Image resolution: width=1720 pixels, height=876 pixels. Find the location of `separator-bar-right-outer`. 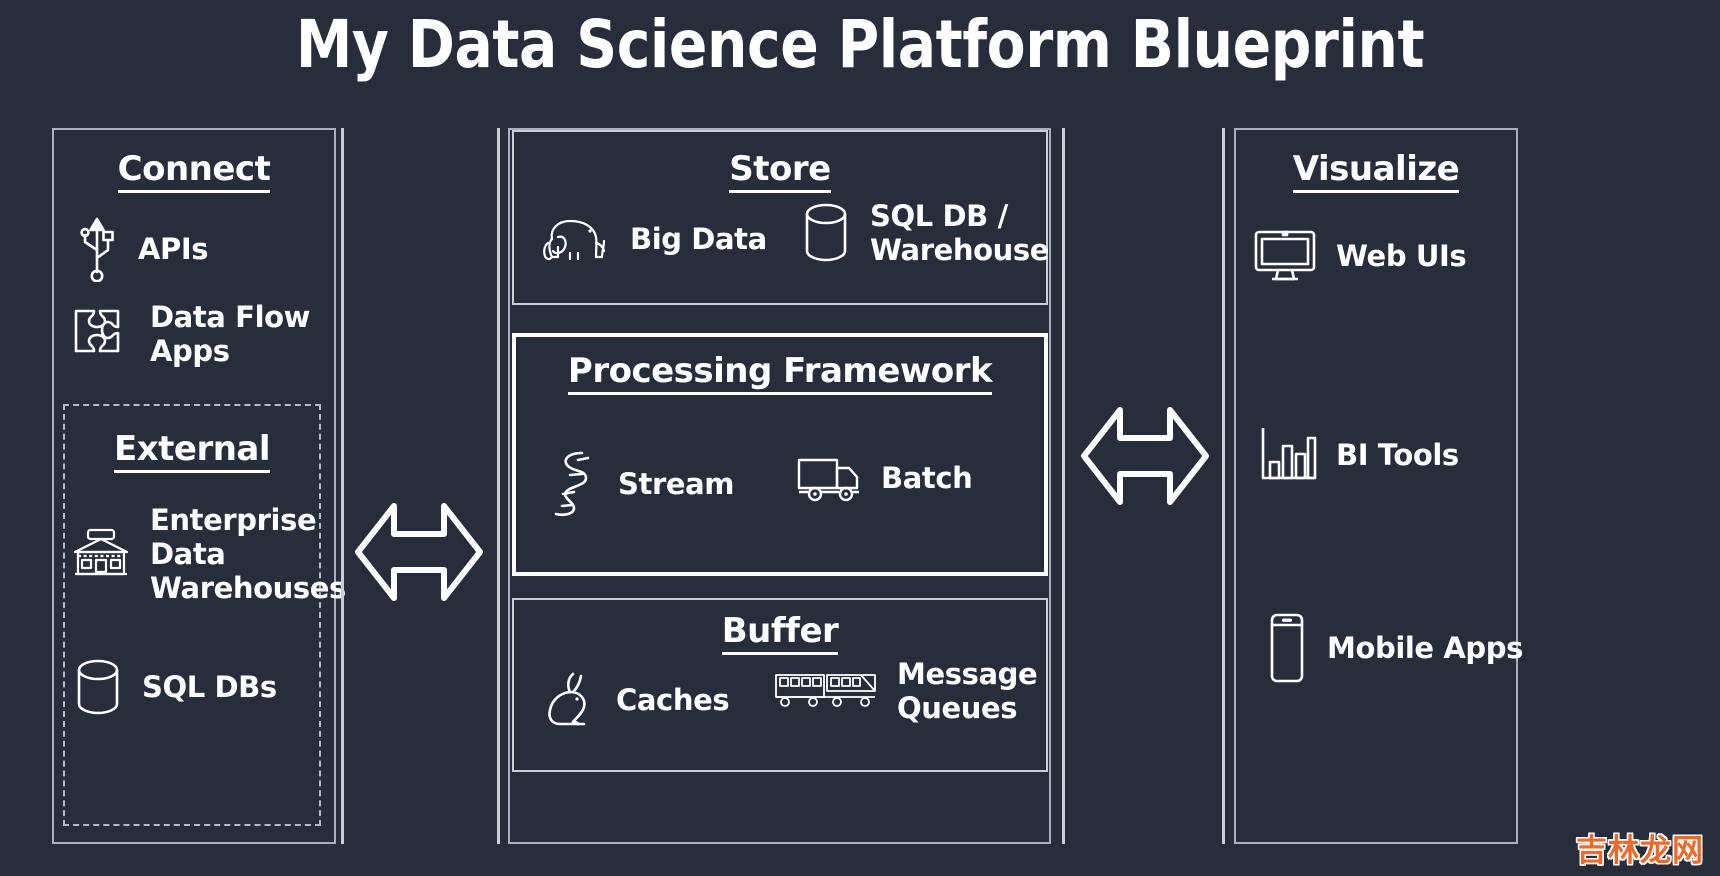

separator-bar-right-outer is located at coordinates (1223, 486).